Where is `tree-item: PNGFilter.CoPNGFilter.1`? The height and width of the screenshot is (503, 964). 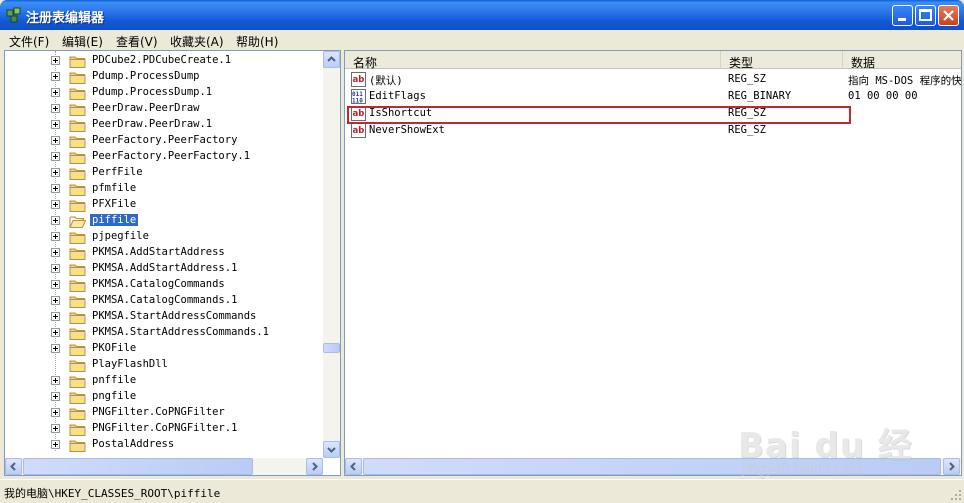 tree-item: PNGFilter.CoPNGFilter.1 is located at coordinates (164, 429).